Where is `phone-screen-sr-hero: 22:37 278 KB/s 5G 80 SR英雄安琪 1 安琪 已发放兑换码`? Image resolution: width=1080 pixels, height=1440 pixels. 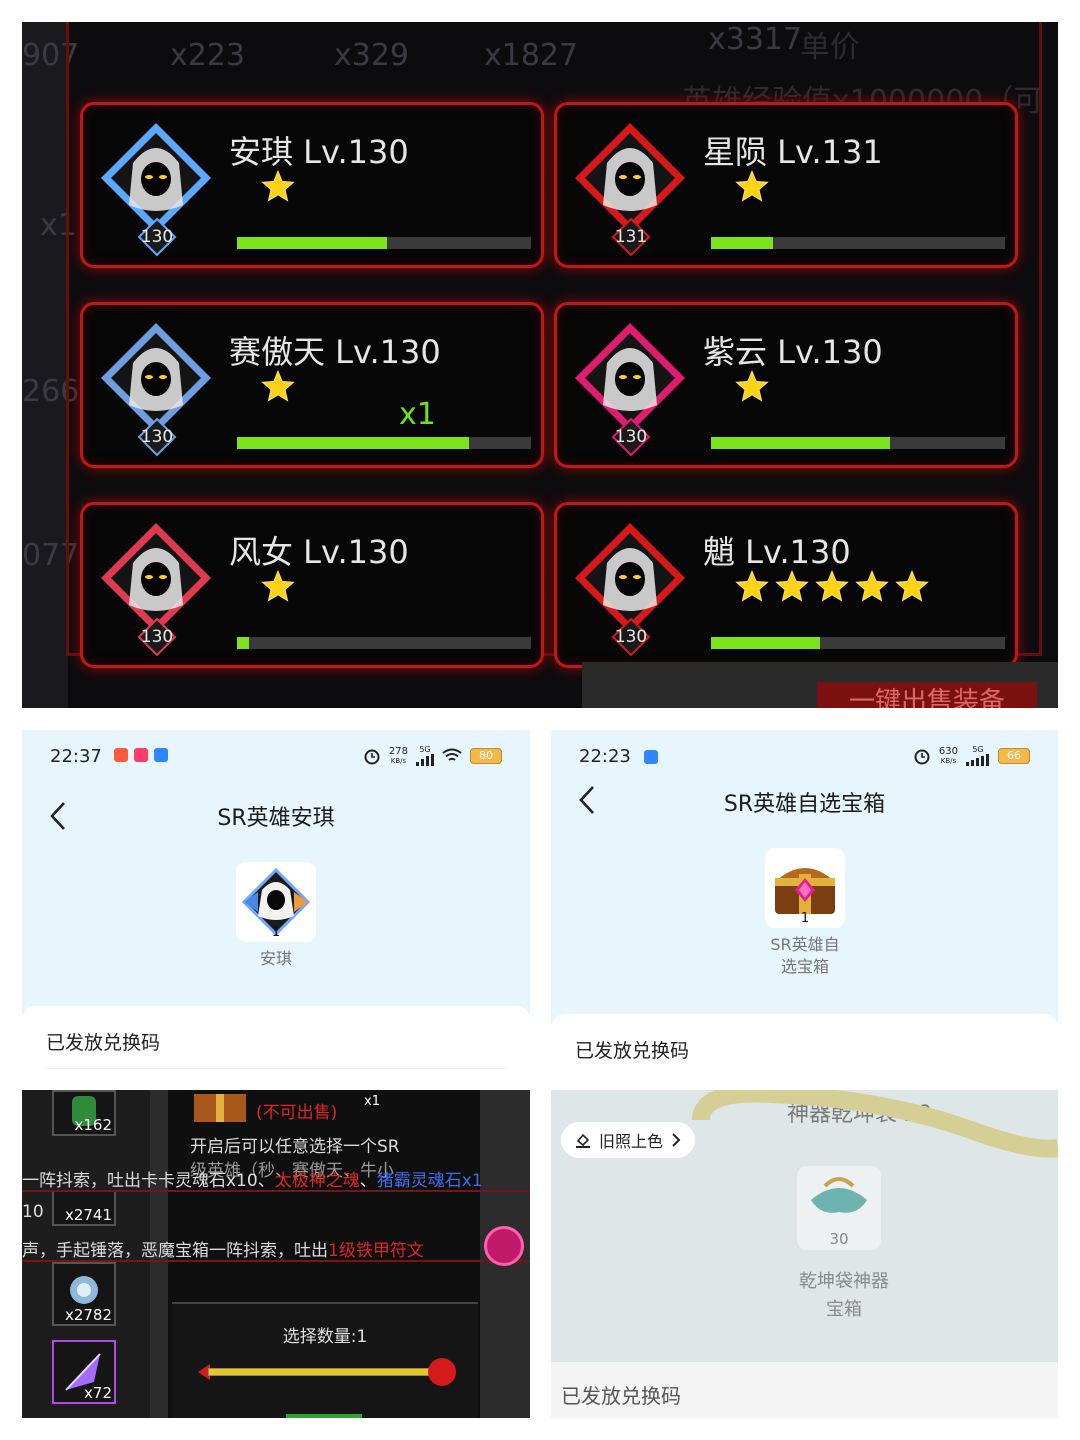 phone-screen-sr-hero: 22:37 278 KB/s 5G 80 SR英雄安琪 1 安琪 已发放兑换码 is located at coordinates (276, 904).